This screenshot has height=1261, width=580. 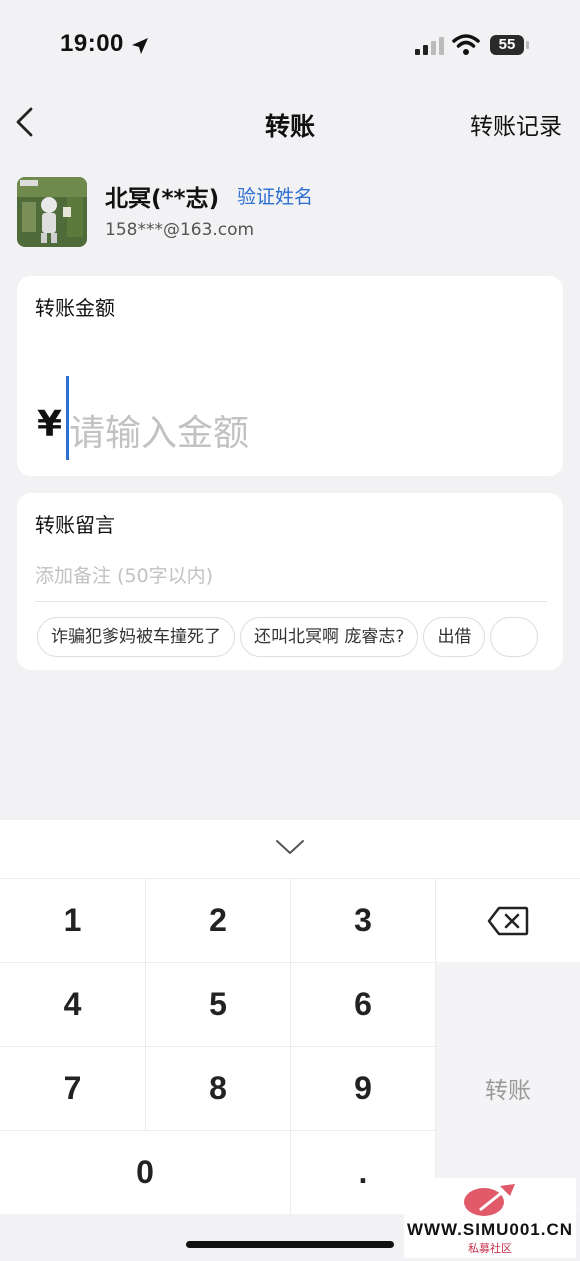 I want to click on battery-nub, so click(x=527, y=45).